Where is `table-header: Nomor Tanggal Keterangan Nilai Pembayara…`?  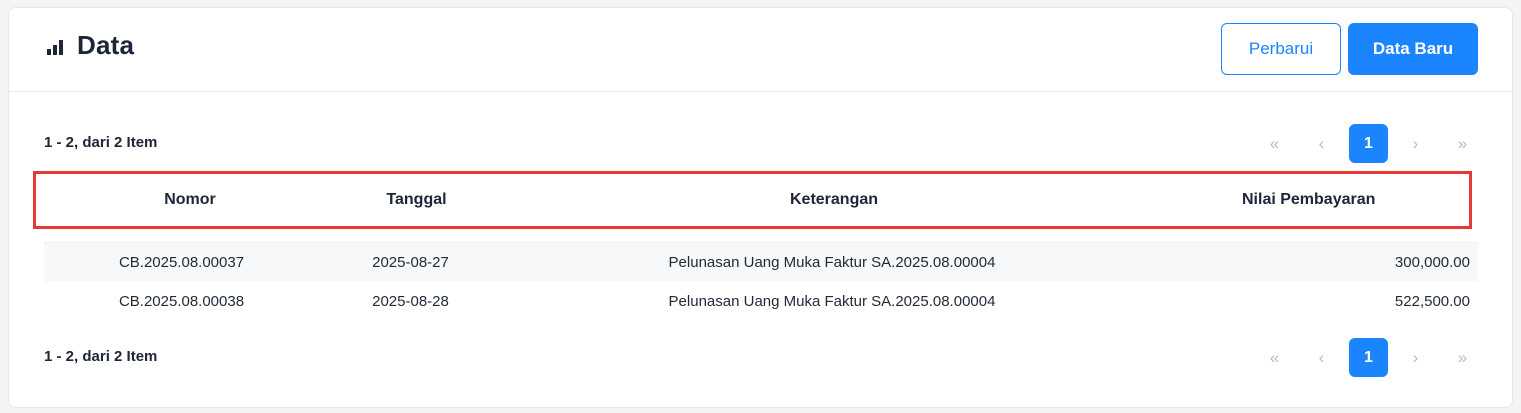
table-header: Nomor Tanggal Keterangan Nilai Pembayara… is located at coordinates (752, 200).